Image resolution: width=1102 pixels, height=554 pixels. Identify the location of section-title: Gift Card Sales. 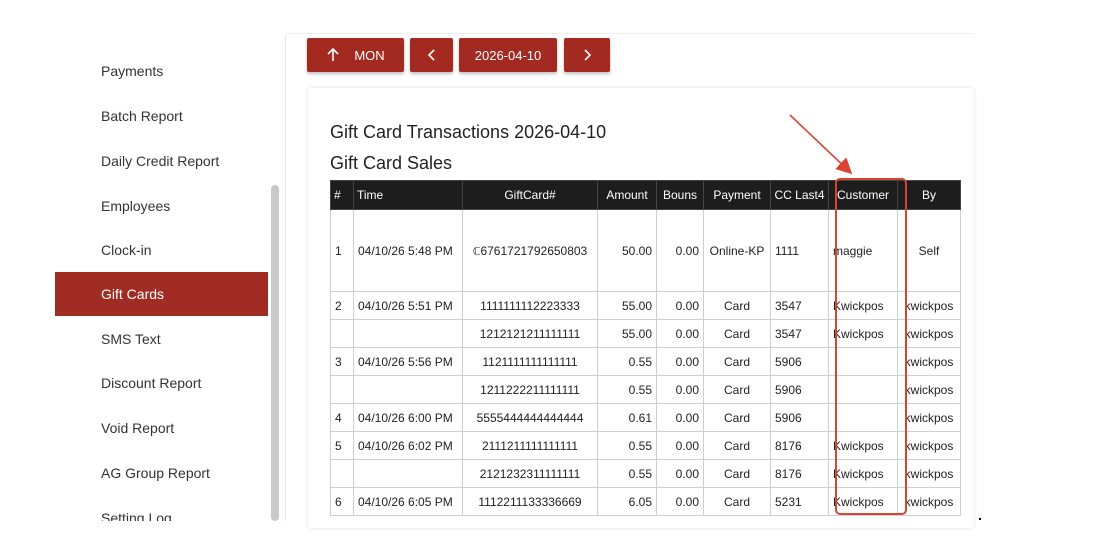
(391, 163).